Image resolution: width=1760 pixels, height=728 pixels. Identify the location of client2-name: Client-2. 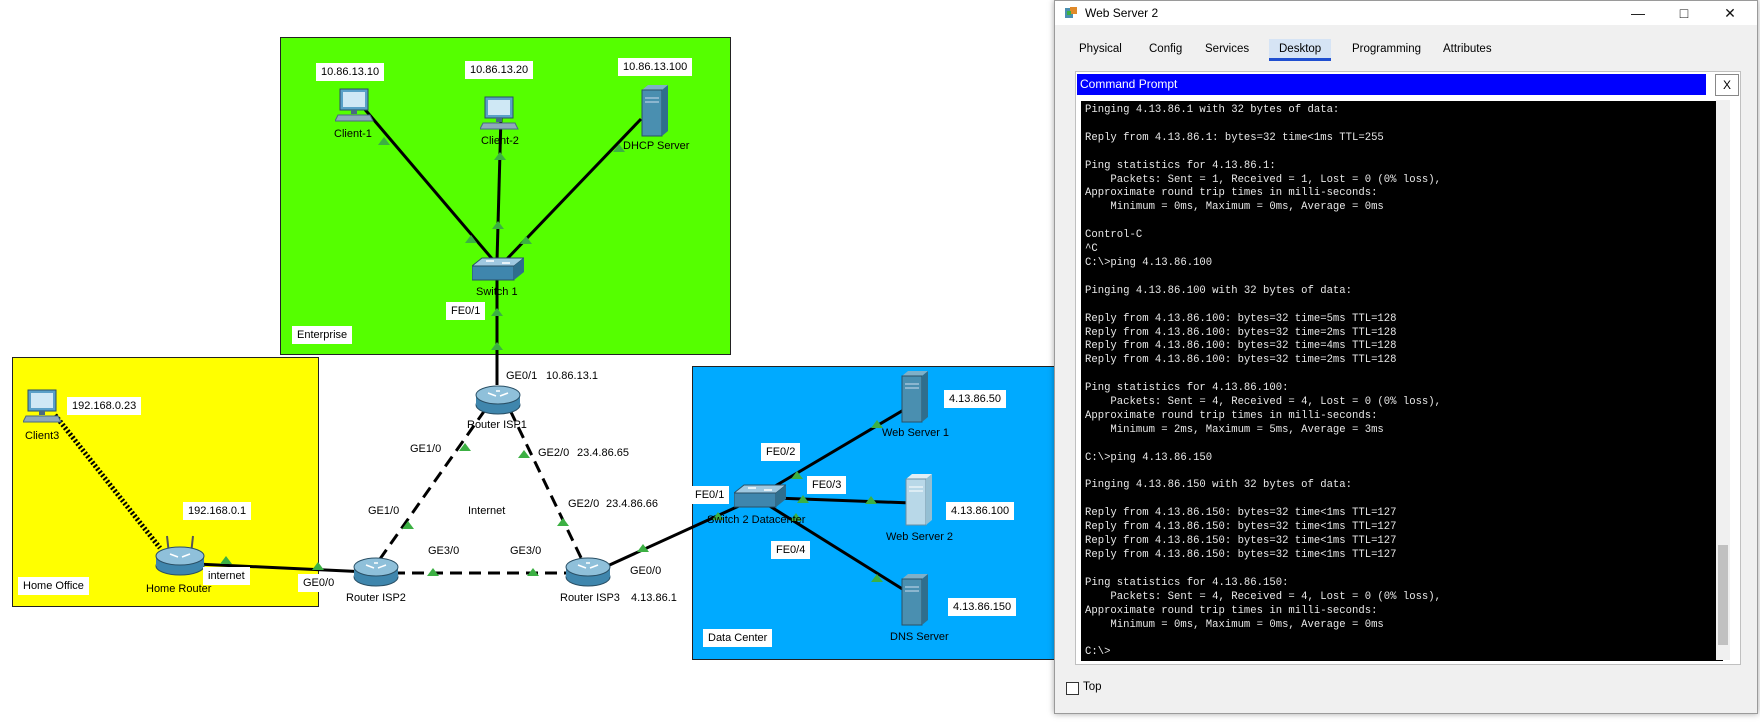
(500, 141).